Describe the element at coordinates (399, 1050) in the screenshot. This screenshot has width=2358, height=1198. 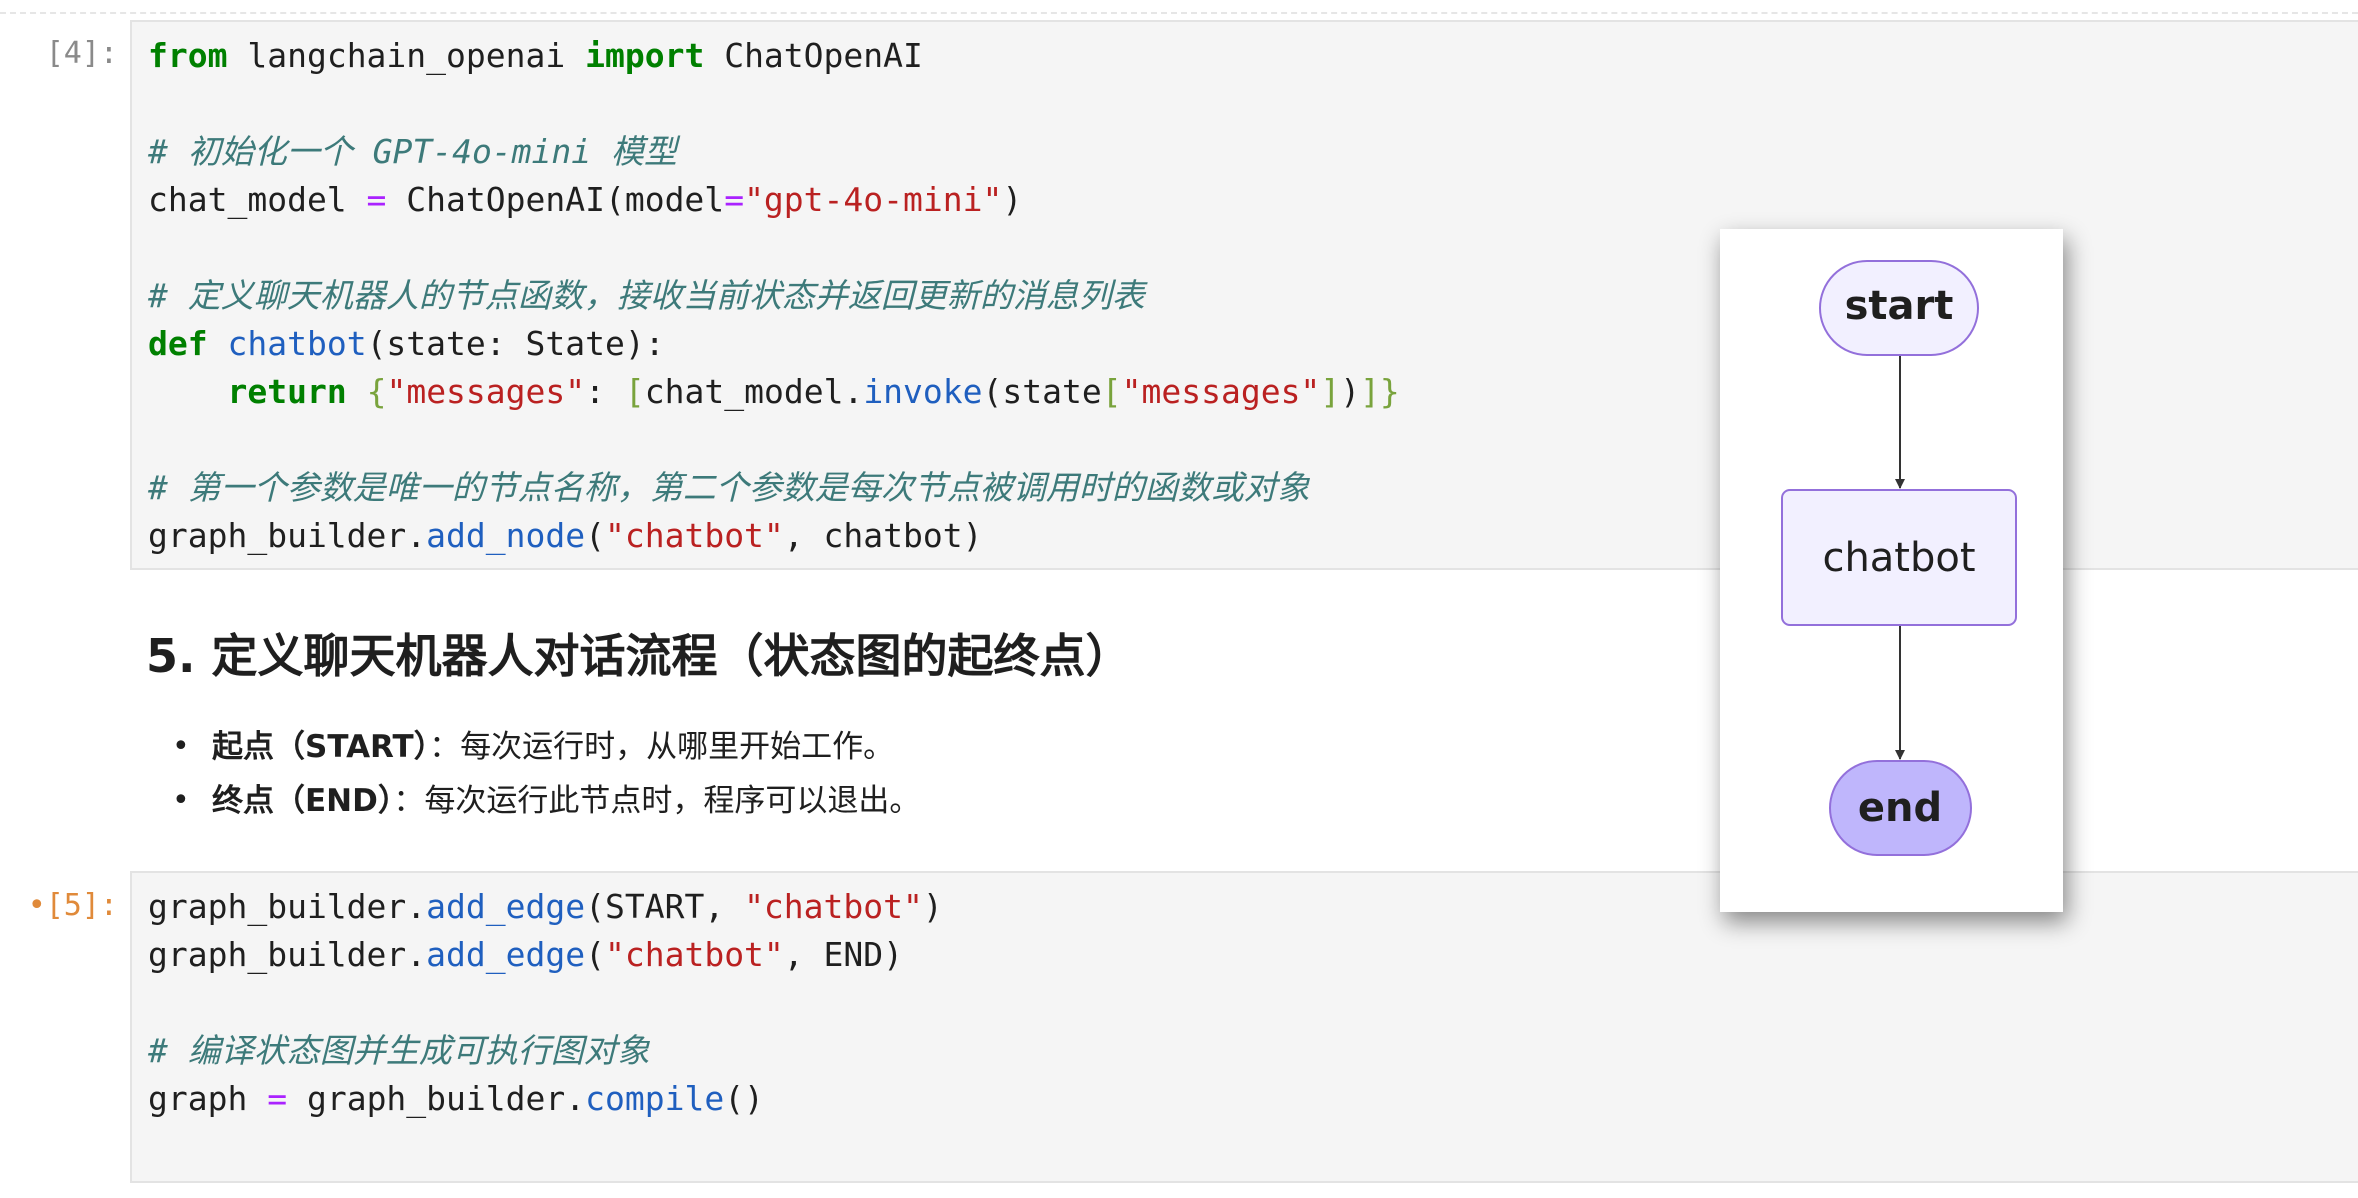
I see `code-token: # 编译状态图并生成可执行图对象` at that location.